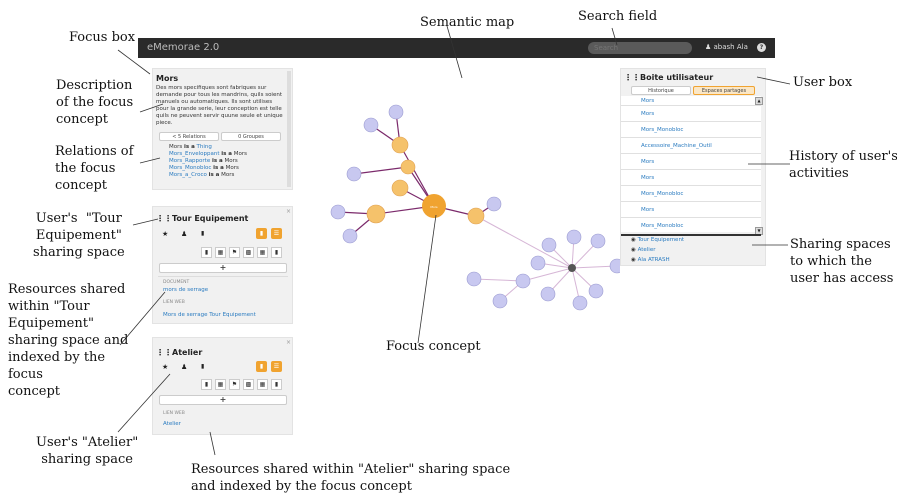 This screenshot has height=502, width=897. I want to click on annotation-tour-space: User's "Tour Equipement" sharing space, so click(79, 235).